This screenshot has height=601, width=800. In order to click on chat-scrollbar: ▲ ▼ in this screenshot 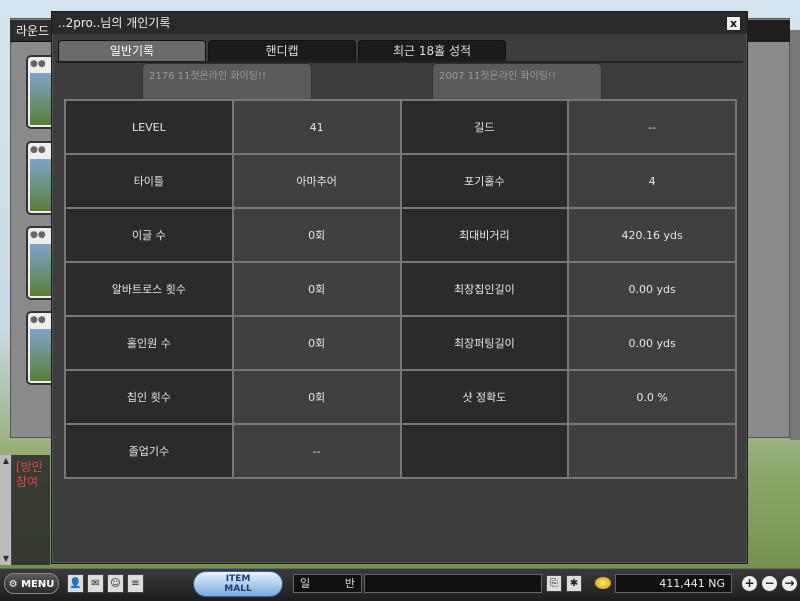, I will do `click(6, 510)`.